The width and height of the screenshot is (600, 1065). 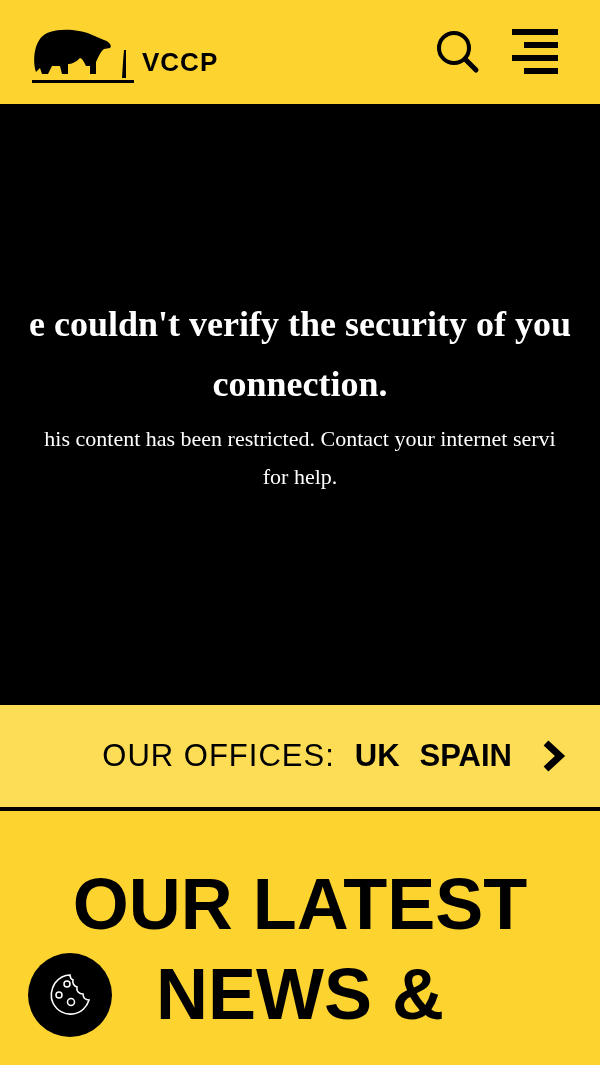 What do you see at coordinates (123, 53) in the screenshot?
I see `logo-link: VCCP` at bounding box center [123, 53].